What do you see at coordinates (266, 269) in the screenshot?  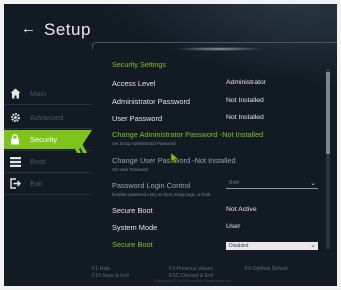 I see `optimal-default-hint: F9-Optimal Default` at bounding box center [266, 269].